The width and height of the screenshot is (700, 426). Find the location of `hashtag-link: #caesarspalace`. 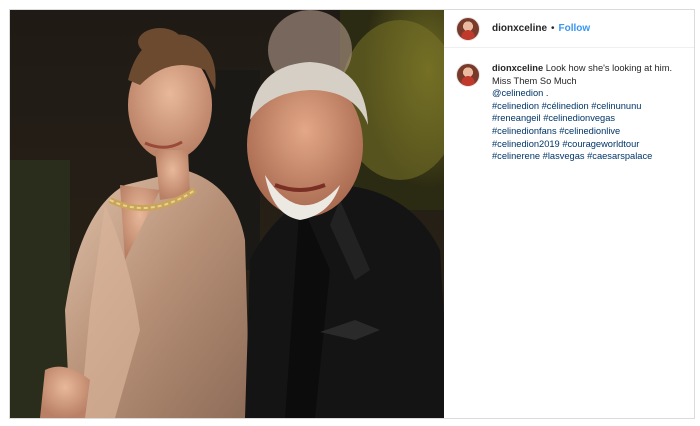

hashtag-link: #caesarspalace is located at coordinates (619, 156).